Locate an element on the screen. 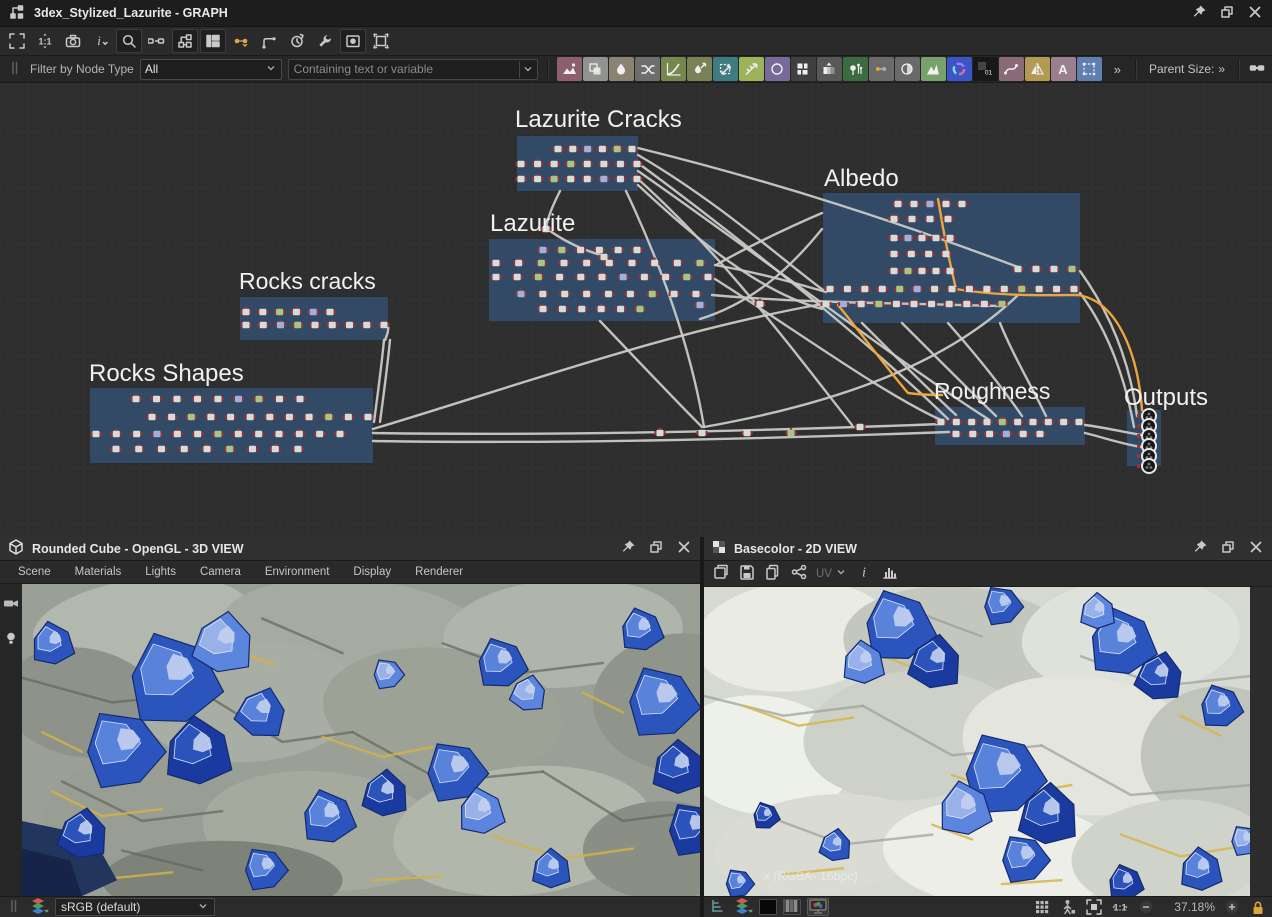 The width and height of the screenshot is (1272, 917). save-icon is located at coordinates (747, 573).